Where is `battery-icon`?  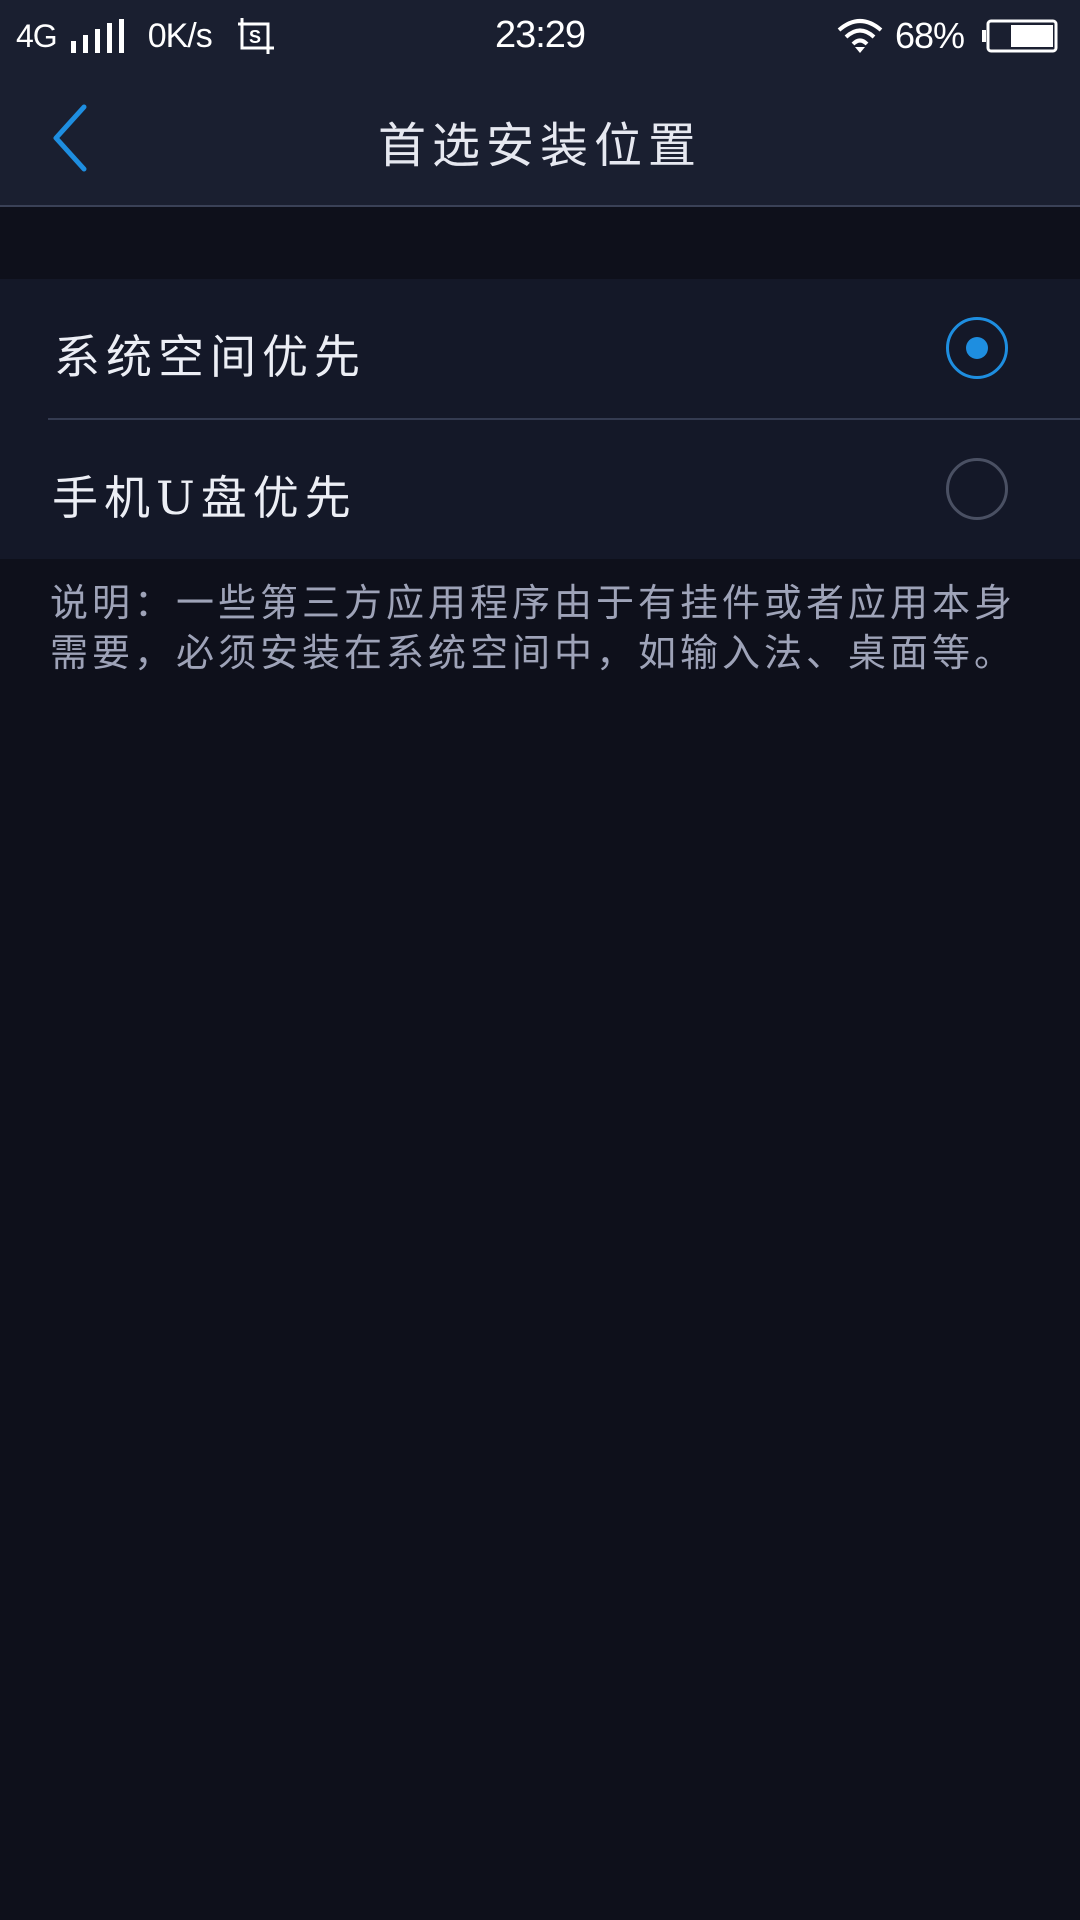
battery-icon is located at coordinates (1020, 36).